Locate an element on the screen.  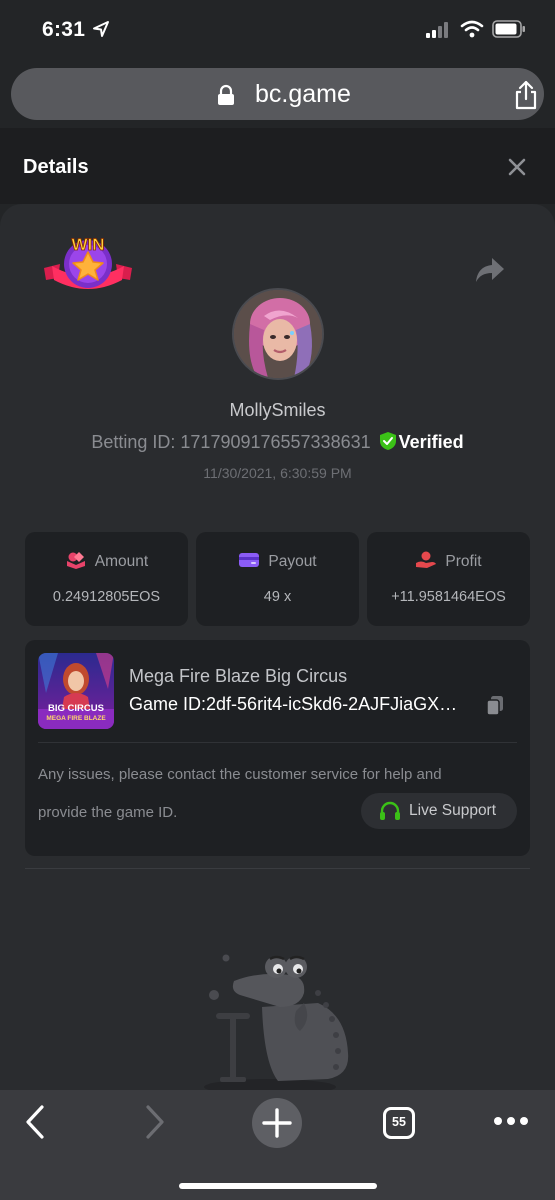
bet-timestamp: 11/30/2021, 6:30:59 PM is located at coordinates (277, 473).